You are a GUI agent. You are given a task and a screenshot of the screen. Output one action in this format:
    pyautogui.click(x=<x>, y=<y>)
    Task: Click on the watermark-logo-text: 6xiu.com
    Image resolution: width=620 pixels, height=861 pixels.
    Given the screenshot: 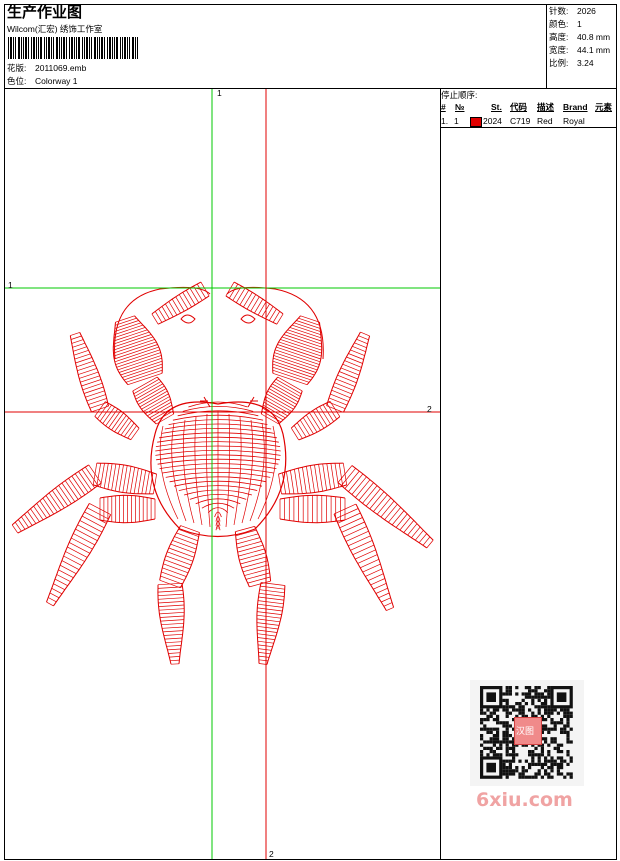 What is the action you would take?
    pyautogui.click(x=524, y=800)
    